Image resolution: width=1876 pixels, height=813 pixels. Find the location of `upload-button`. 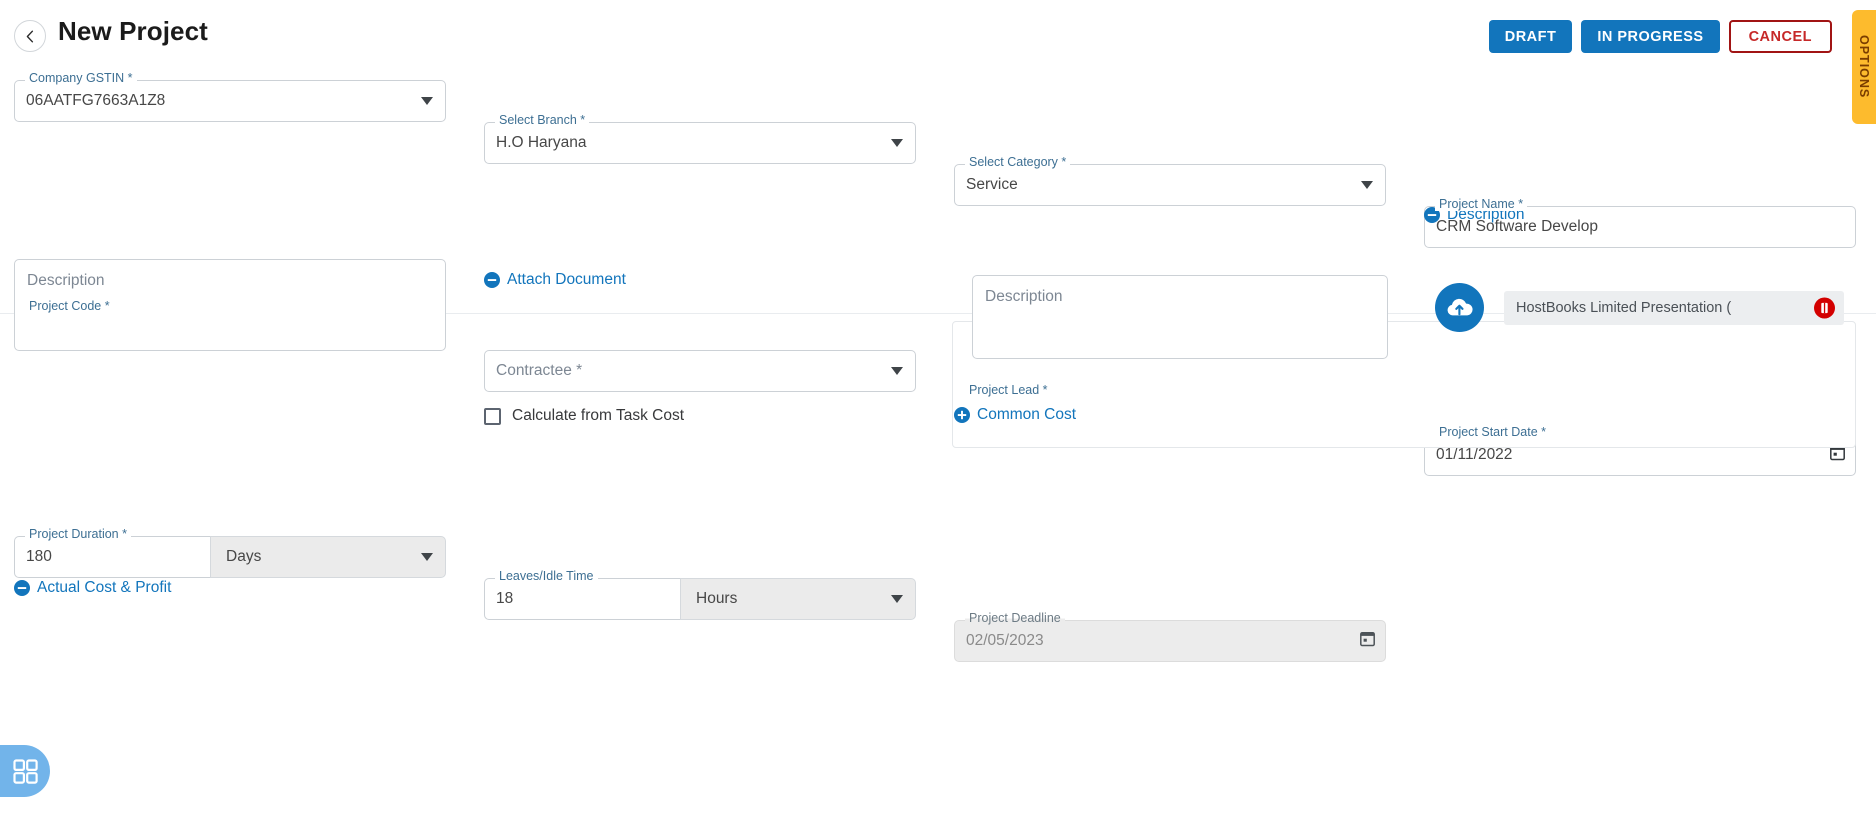

upload-button is located at coordinates (1459, 307).